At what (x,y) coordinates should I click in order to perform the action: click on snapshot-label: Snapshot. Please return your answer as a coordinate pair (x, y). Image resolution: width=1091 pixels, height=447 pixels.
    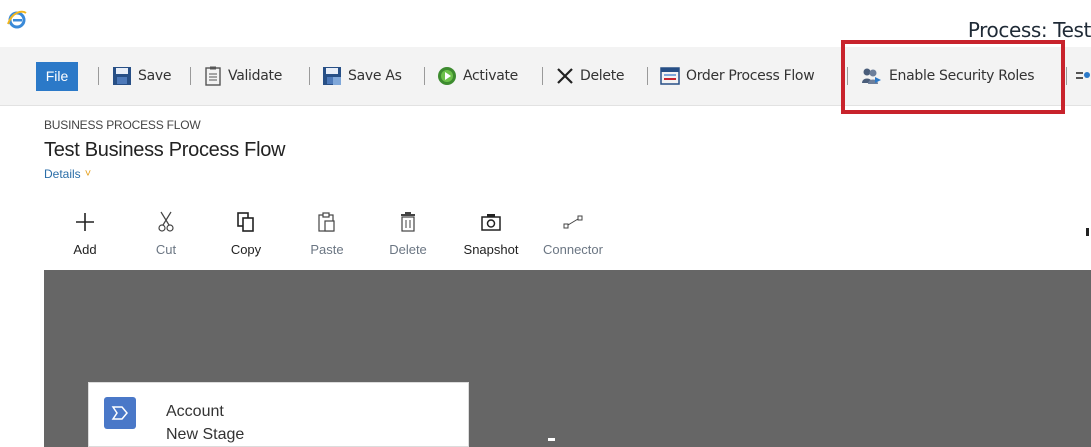
    Looking at the image, I should click on (491, 249).